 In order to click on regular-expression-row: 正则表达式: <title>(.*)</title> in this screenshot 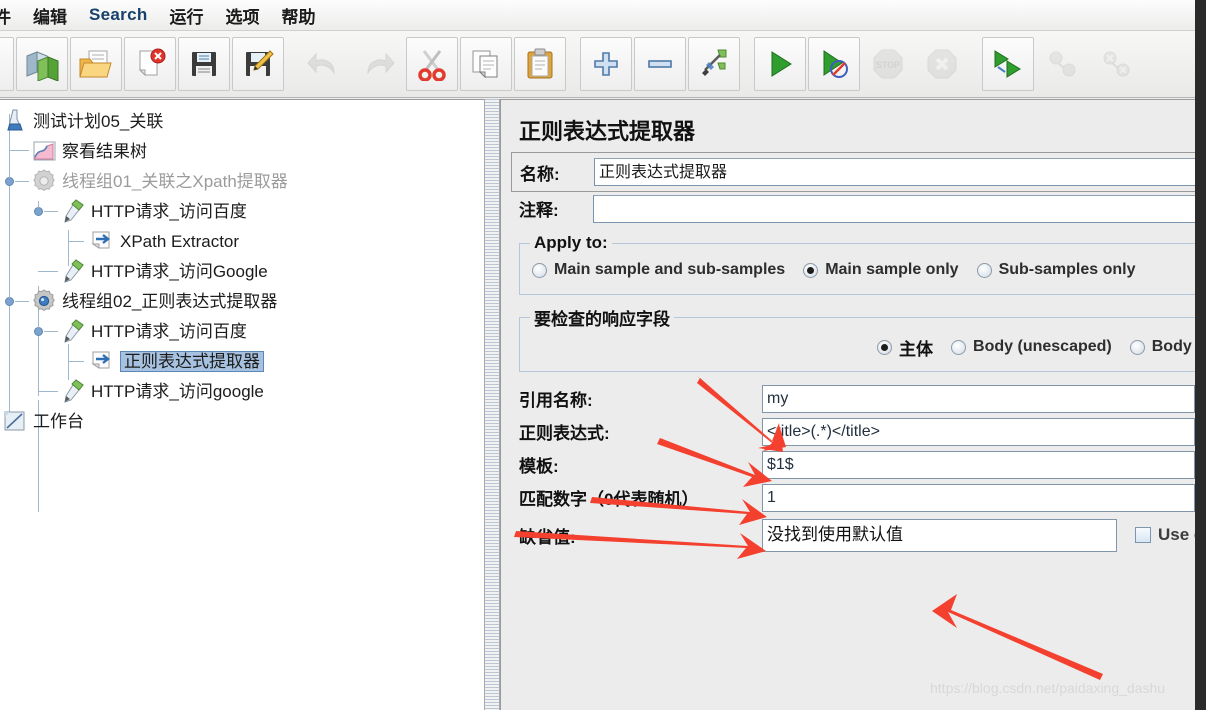, I will do `click(857, 431)`.